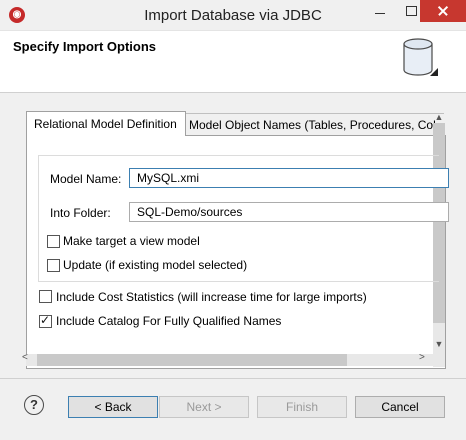  Describe the element at coordinates (86, 179) in the screenshot. I see `model-name-label: Model Name:` at that location.